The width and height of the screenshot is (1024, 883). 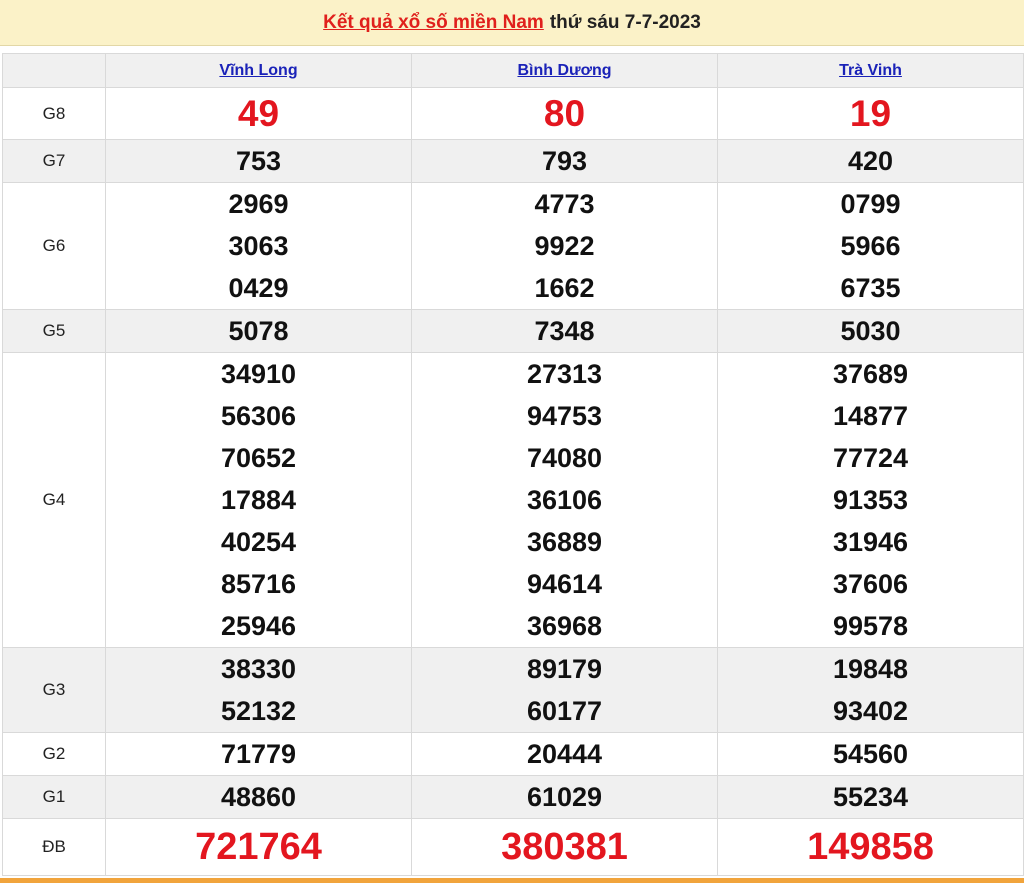 I want to click on province-header-vinh-long: Vĩnh Long, so click(x=258, y=70).